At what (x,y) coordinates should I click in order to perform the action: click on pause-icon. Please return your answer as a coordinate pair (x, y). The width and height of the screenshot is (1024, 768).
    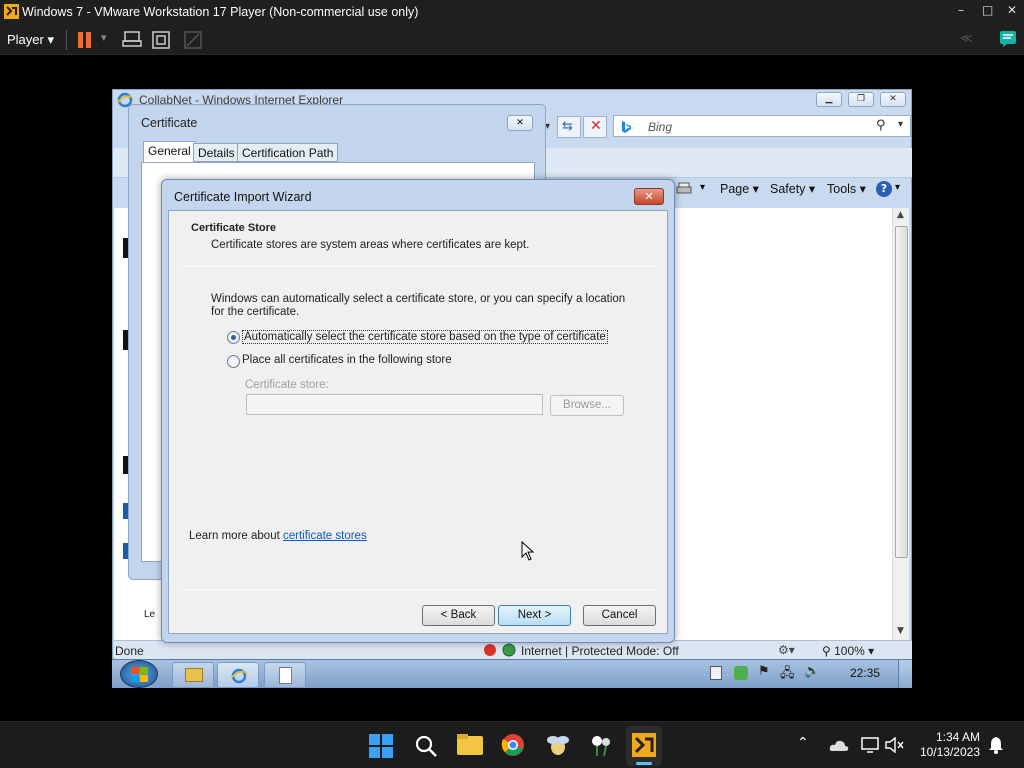
    Looking at the image, I should click on (85, 40).